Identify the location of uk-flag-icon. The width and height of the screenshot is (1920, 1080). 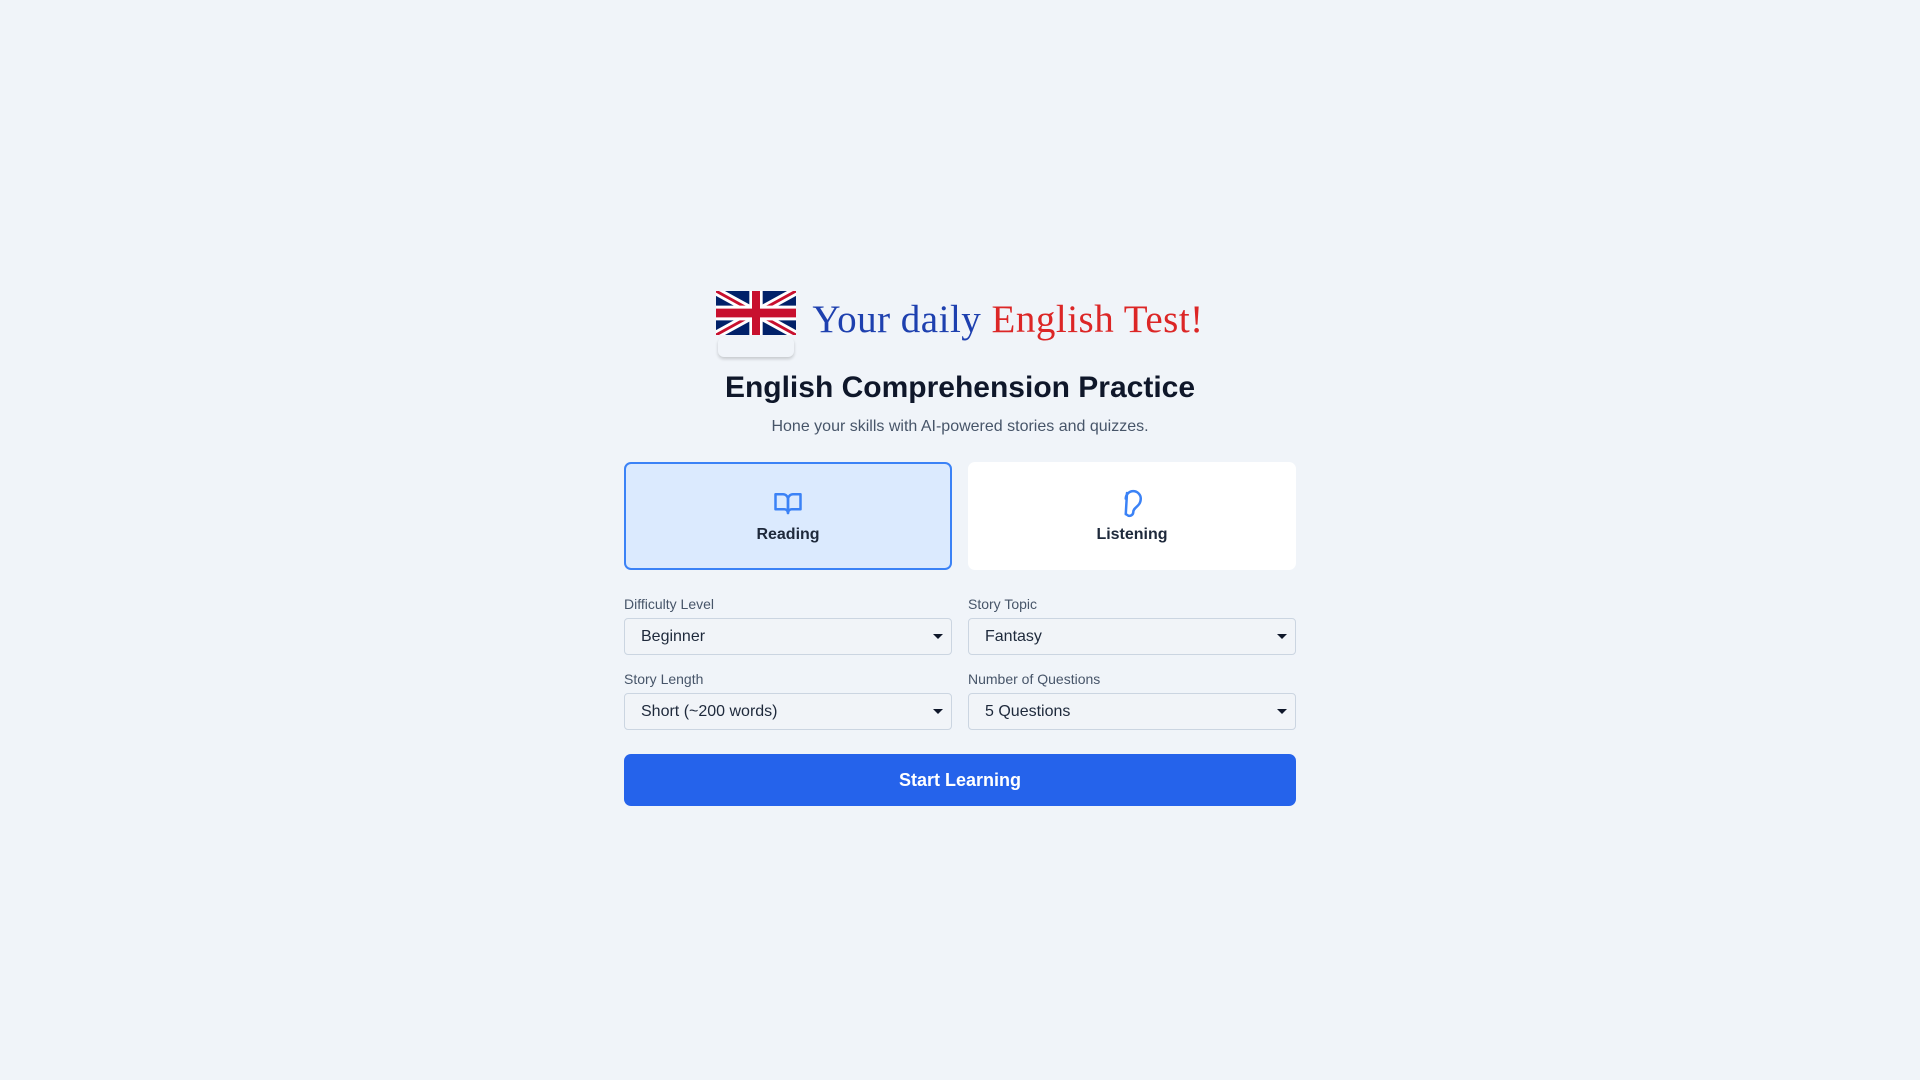
(756, 323).